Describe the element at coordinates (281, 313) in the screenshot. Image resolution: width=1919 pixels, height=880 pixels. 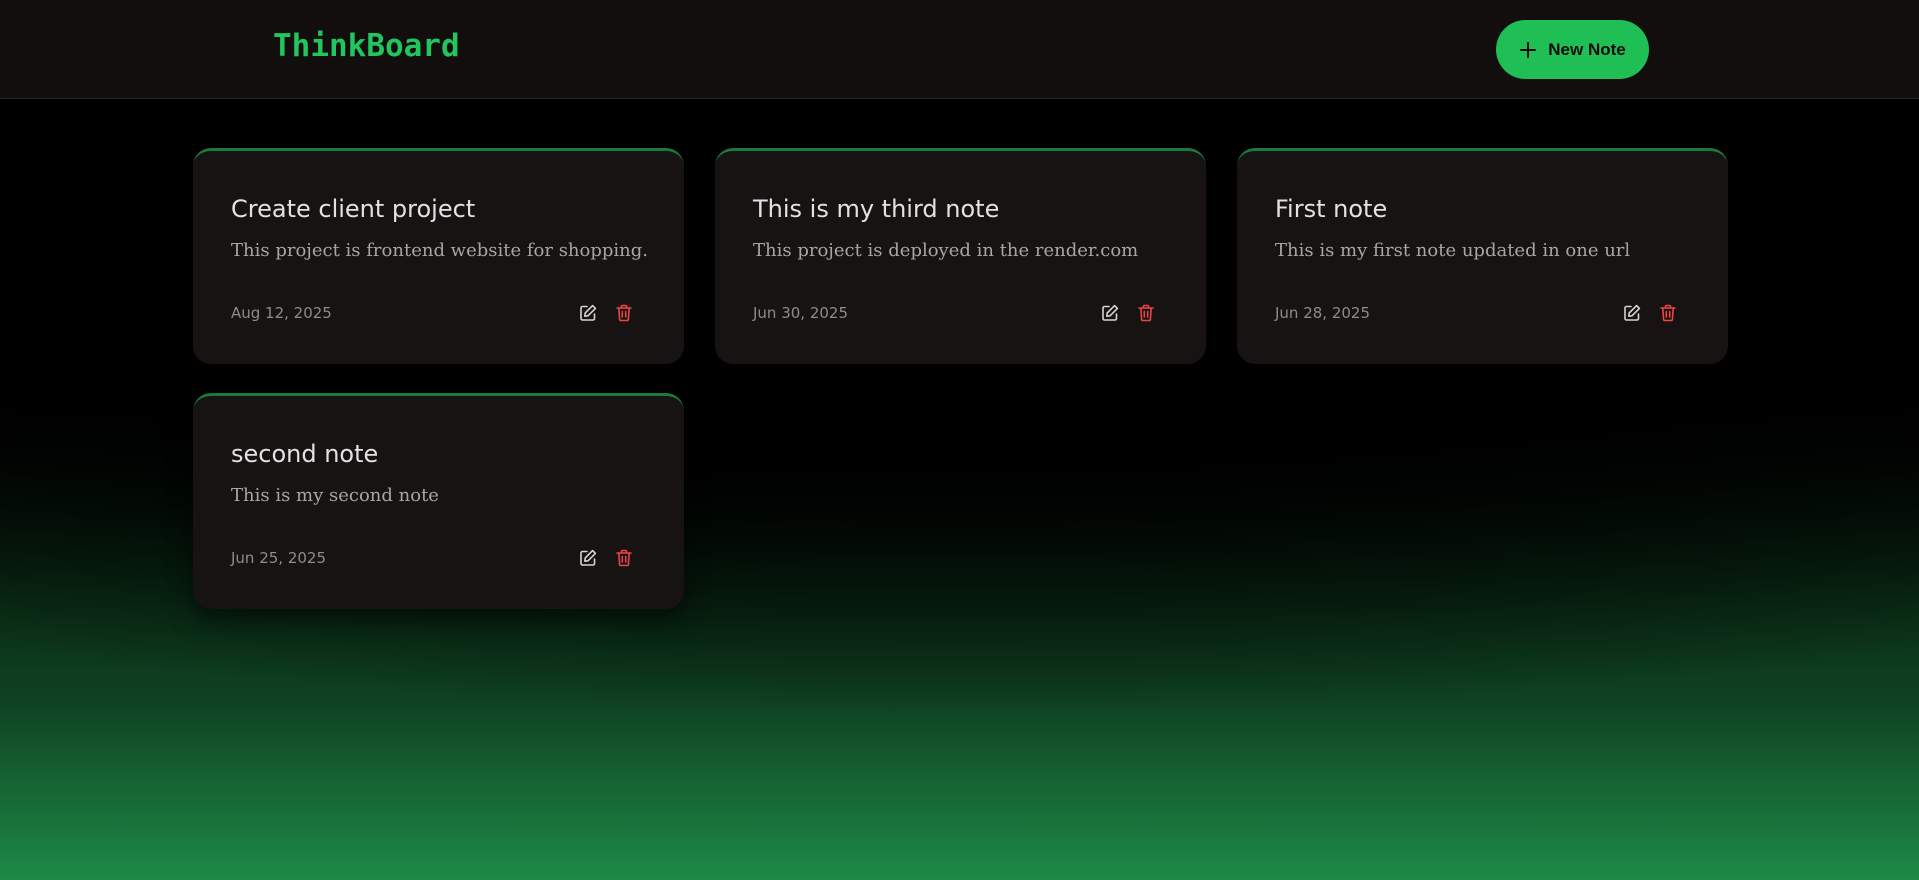
I see `note-date: Aug 12, 2025` at that location.